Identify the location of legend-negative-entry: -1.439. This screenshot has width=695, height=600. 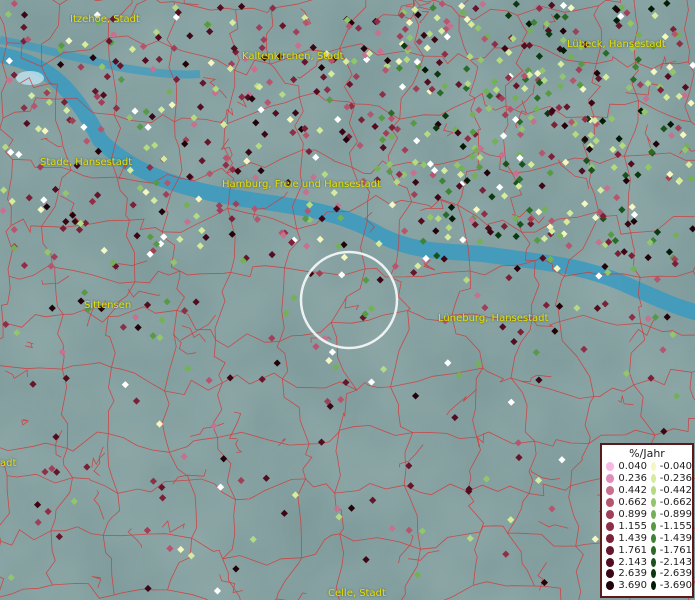
(669, 538).